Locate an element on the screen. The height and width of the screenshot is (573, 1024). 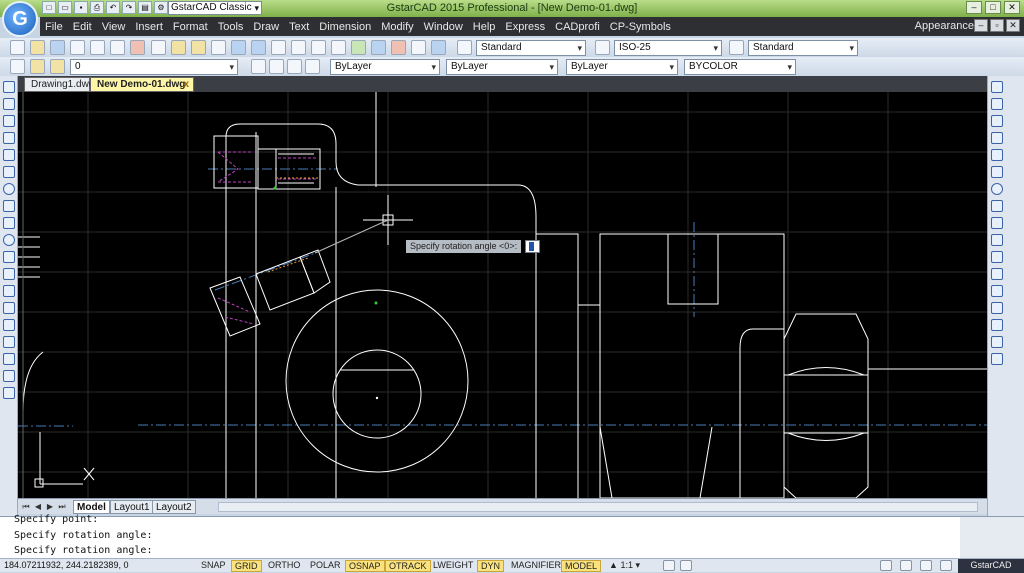
horizontal-scrollbar is located at coordinates (598, 507).